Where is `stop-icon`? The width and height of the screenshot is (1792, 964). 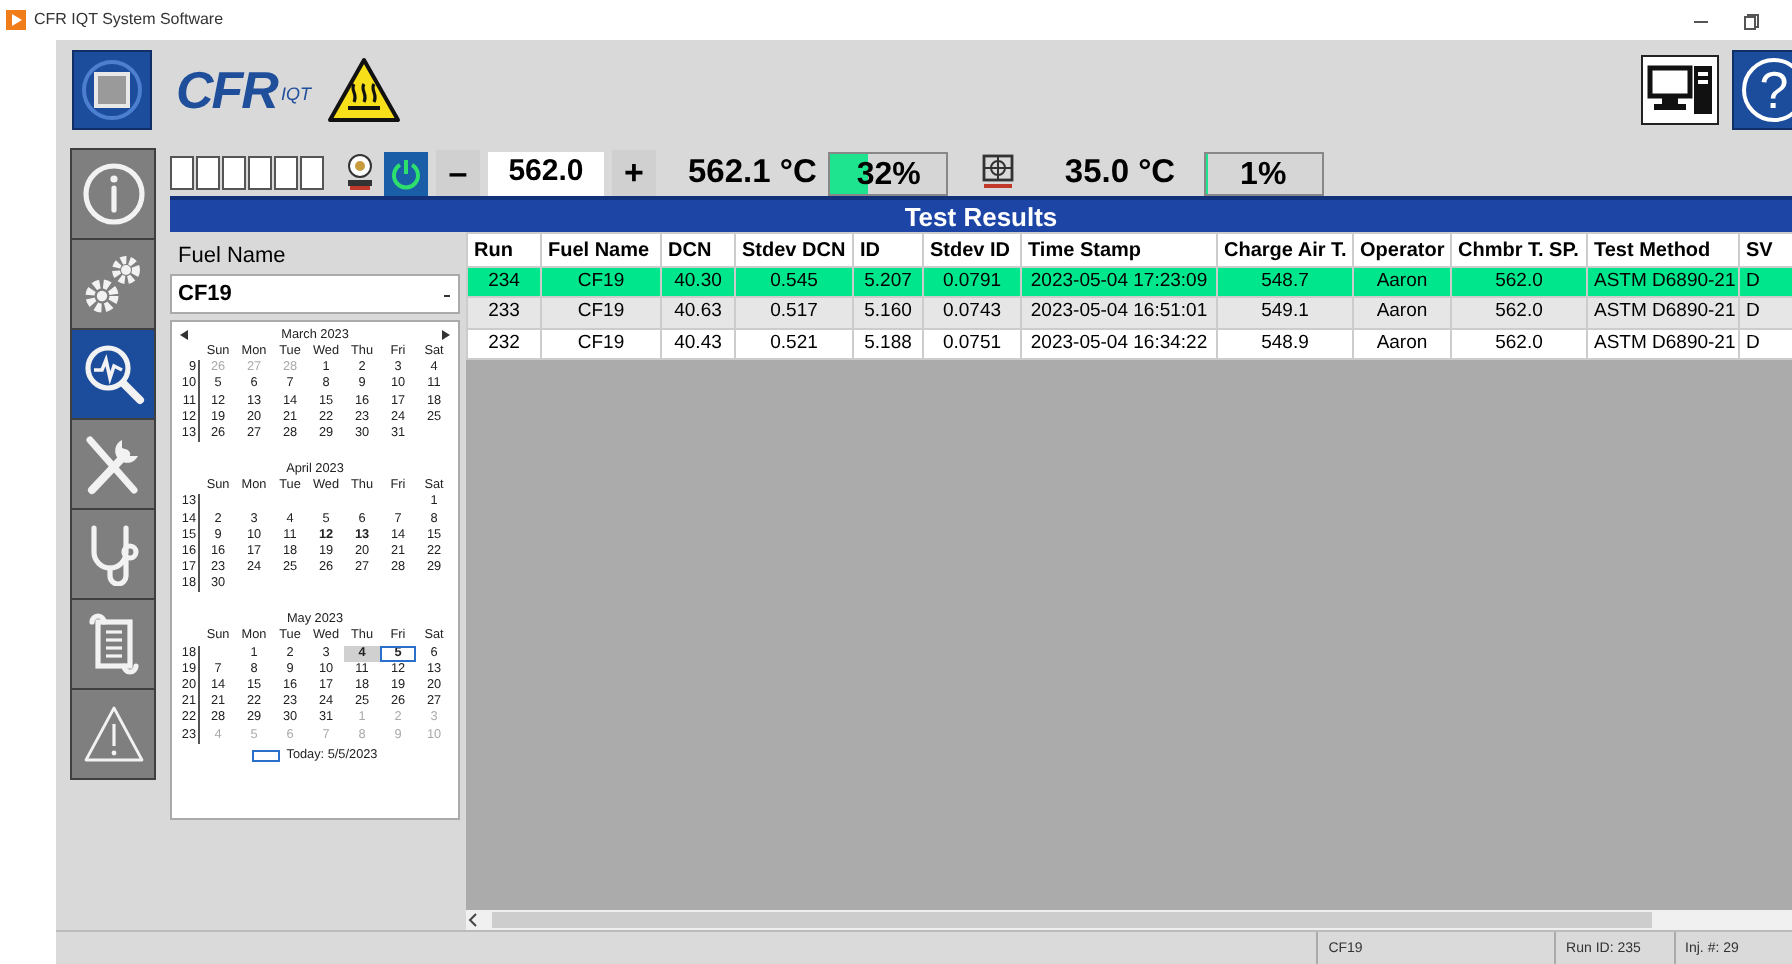
stop-icon is located at coordinates (112, 90).